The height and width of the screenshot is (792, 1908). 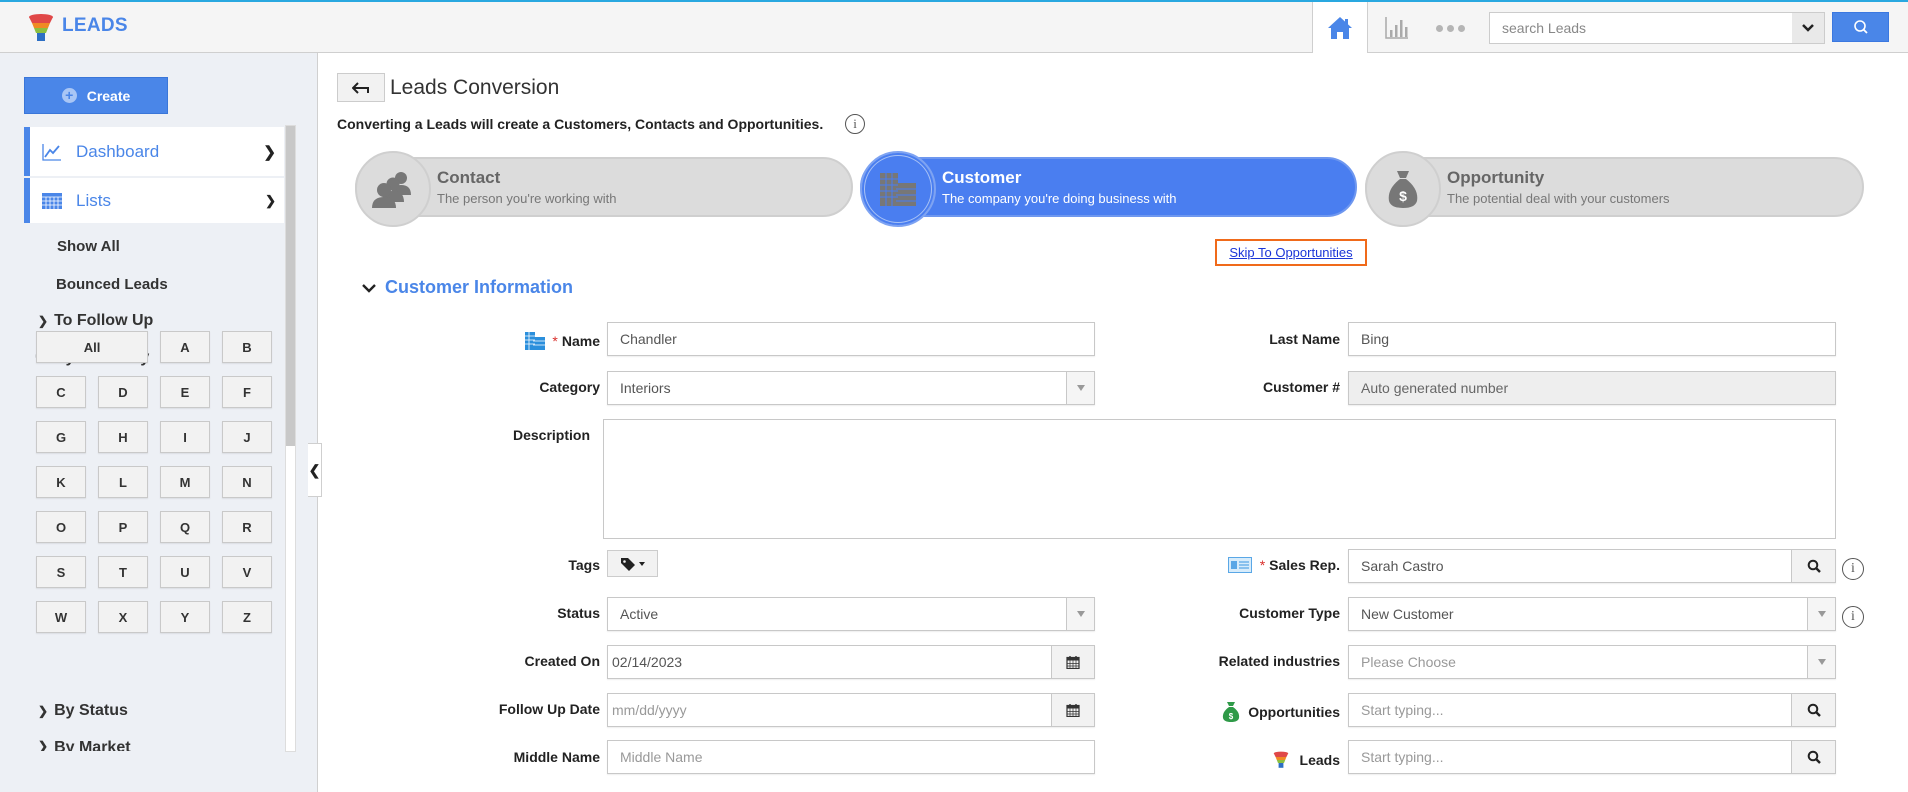 I want to click on back-button, so click(x=361, y=87).